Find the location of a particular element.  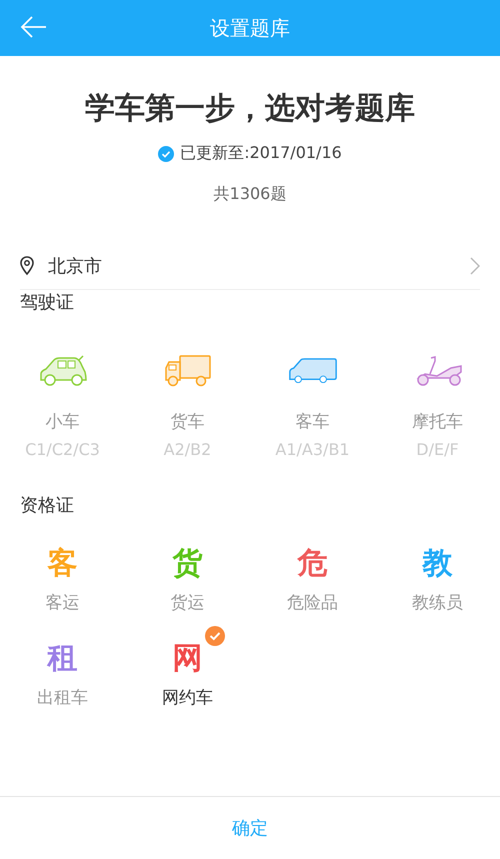

location-row: 北京市 is located at coordinates (250, 266).